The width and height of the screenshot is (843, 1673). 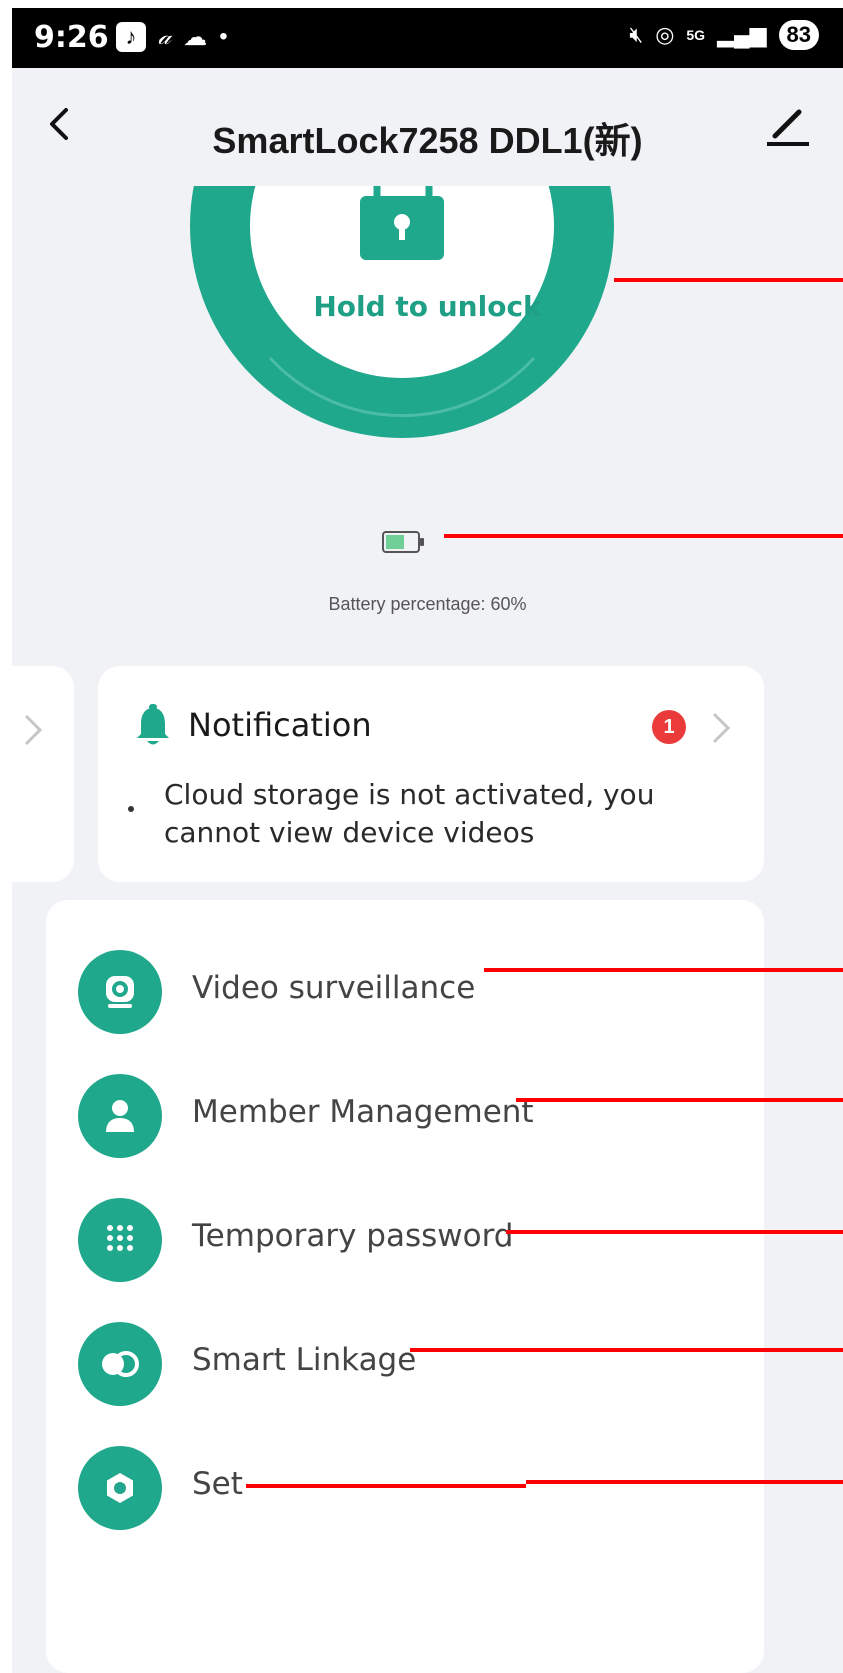 I want to click on mute-icon: 🔇︎, so click(x=636, y=34).